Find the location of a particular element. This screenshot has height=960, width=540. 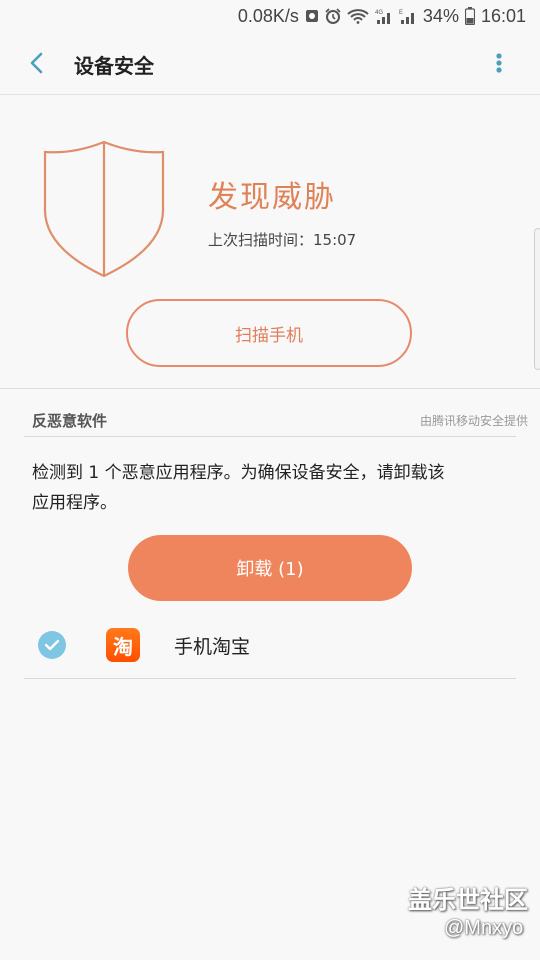

signal-4g-icon: 4G is located at coordinates (384, 16).